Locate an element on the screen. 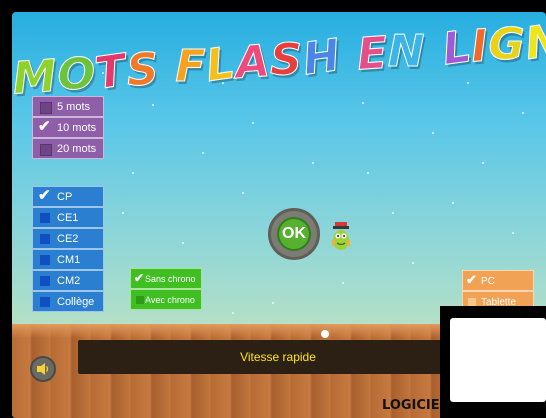 The height and width of the screenshot is (418, 546). word-count-panel: 5 mots ✔ 10 mots 20 mots is located at coordinates (68, 127).